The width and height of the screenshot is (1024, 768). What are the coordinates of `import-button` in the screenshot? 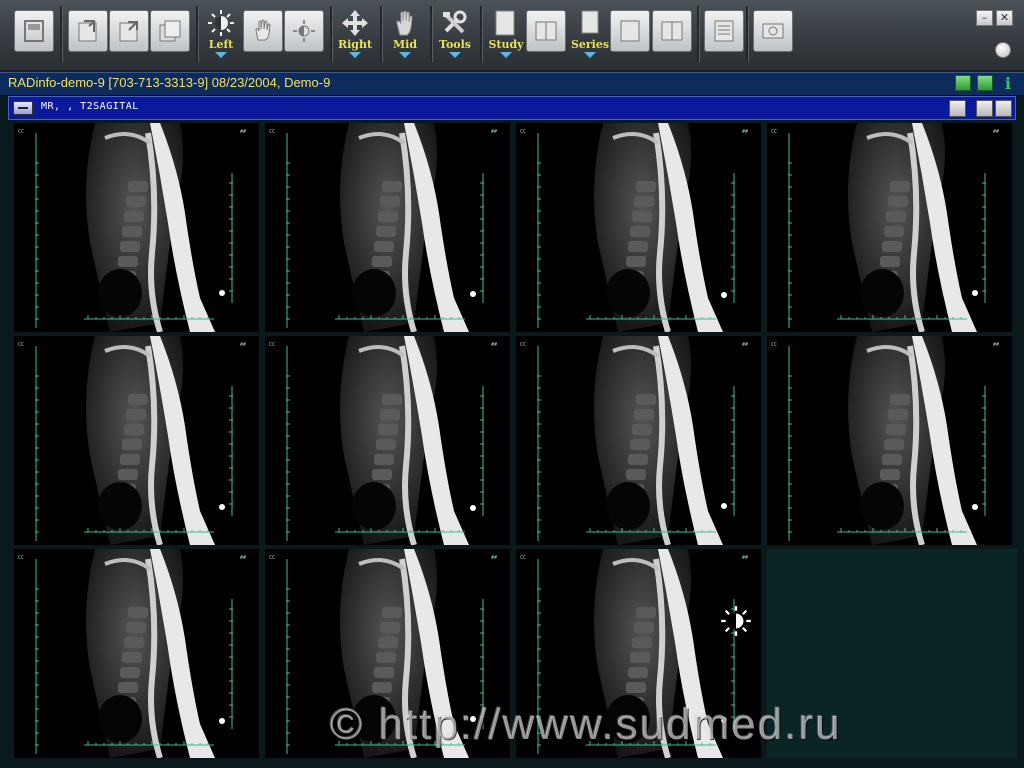 It's located at (129, 31).